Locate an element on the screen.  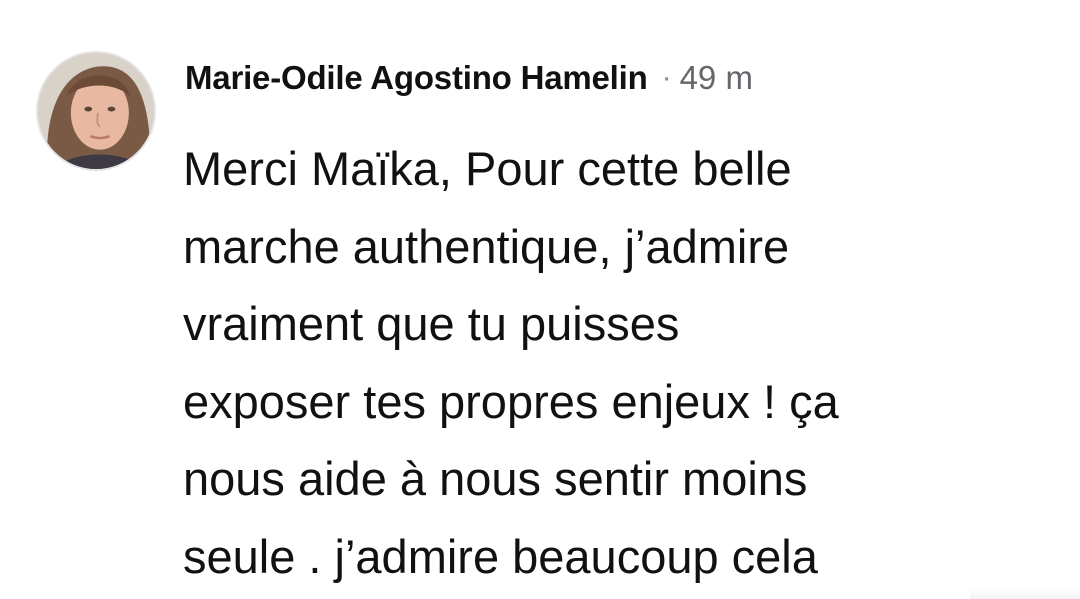
comment-line: Merci Maïka, Pour cette belle is located at coordinates (487, 168).